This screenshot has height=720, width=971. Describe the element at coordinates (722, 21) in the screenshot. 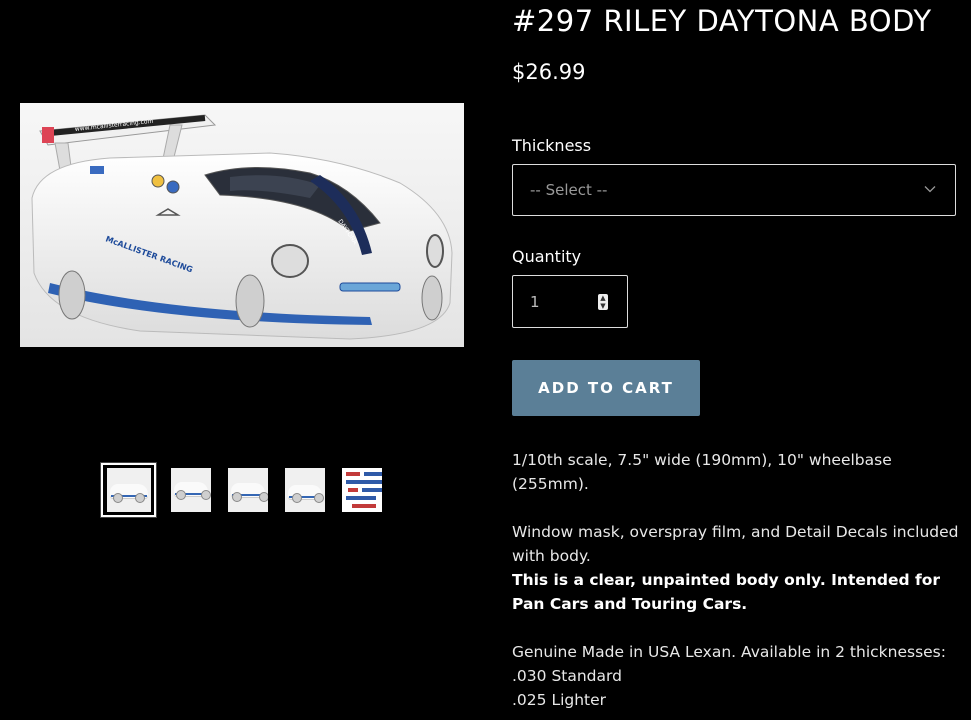

I see `product-title: #297 RILEY DAYTONA BODY` at that location.